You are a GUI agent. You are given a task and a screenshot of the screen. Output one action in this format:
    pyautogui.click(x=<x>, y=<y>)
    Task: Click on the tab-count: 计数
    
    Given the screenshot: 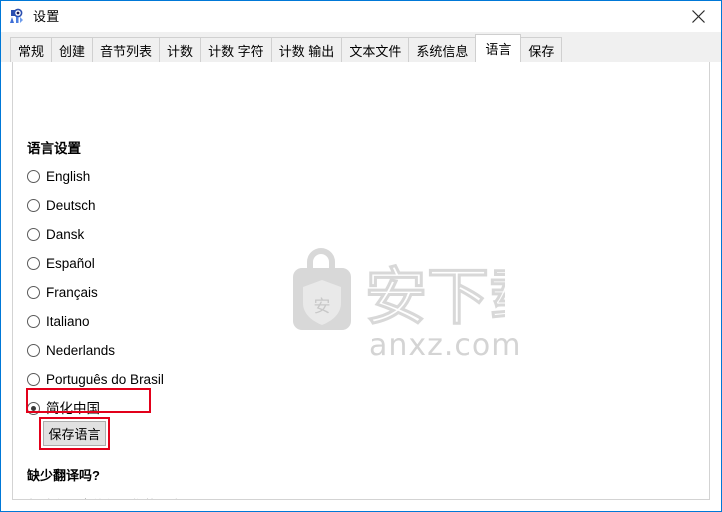 What is the action you would take?
    pyautogui.click(x=180, y=49)
    